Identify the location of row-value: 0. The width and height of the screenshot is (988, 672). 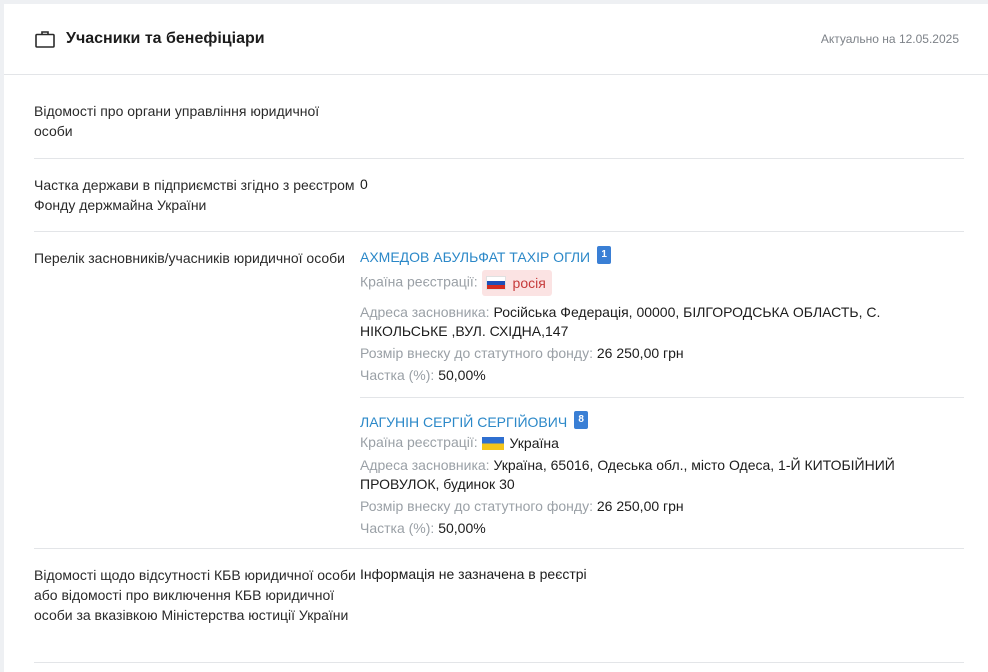
(364, 184).